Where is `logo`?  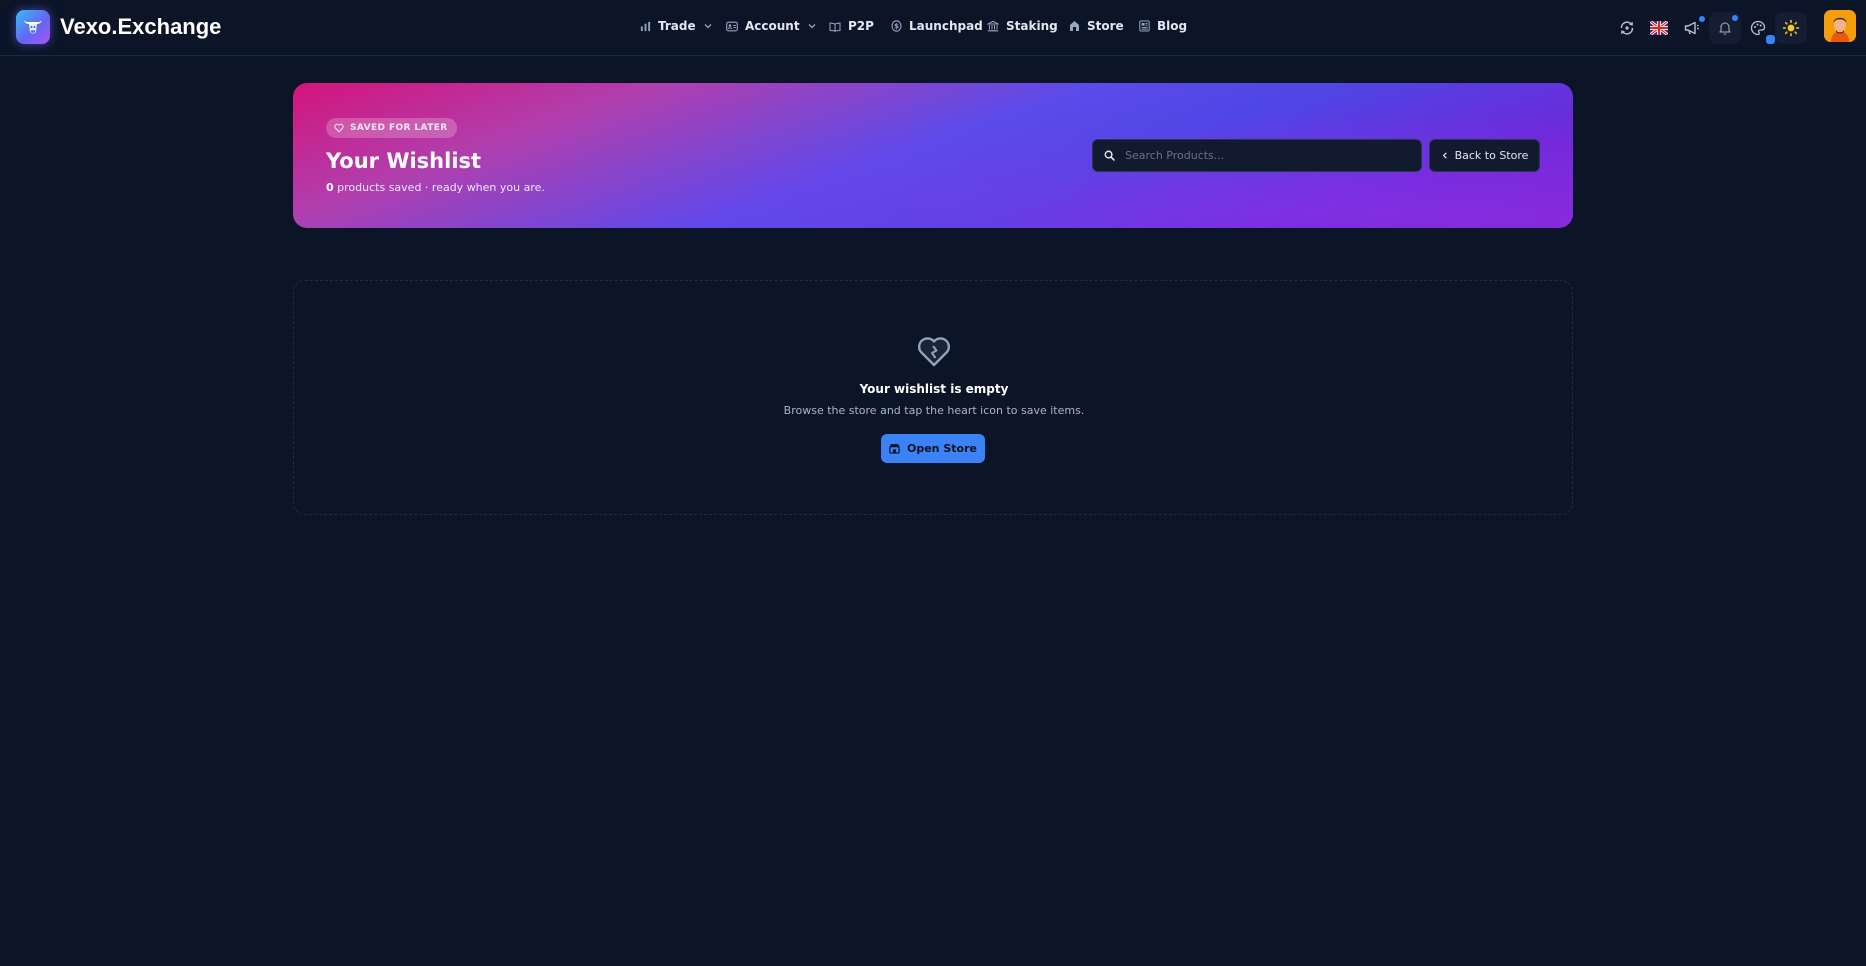
logo is located at coordinates (33, 27).